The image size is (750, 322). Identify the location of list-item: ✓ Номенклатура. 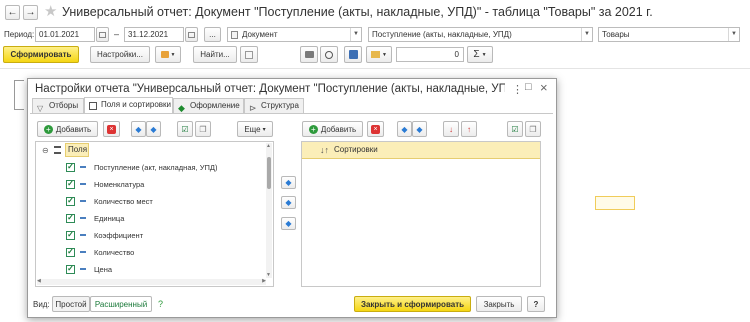
(105, 184).